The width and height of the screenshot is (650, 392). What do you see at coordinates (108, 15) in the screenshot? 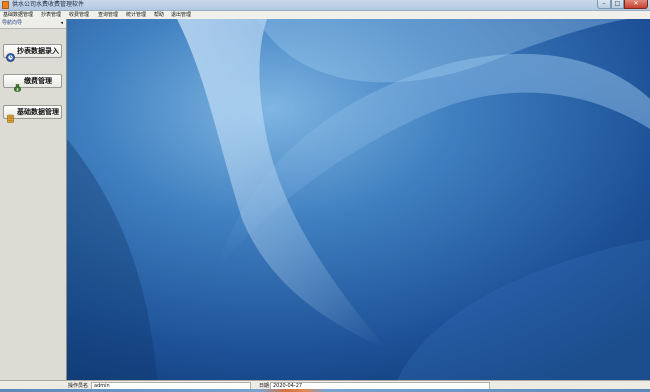
I see `menu-query: 查询管理` at bounding box center [108, 15].